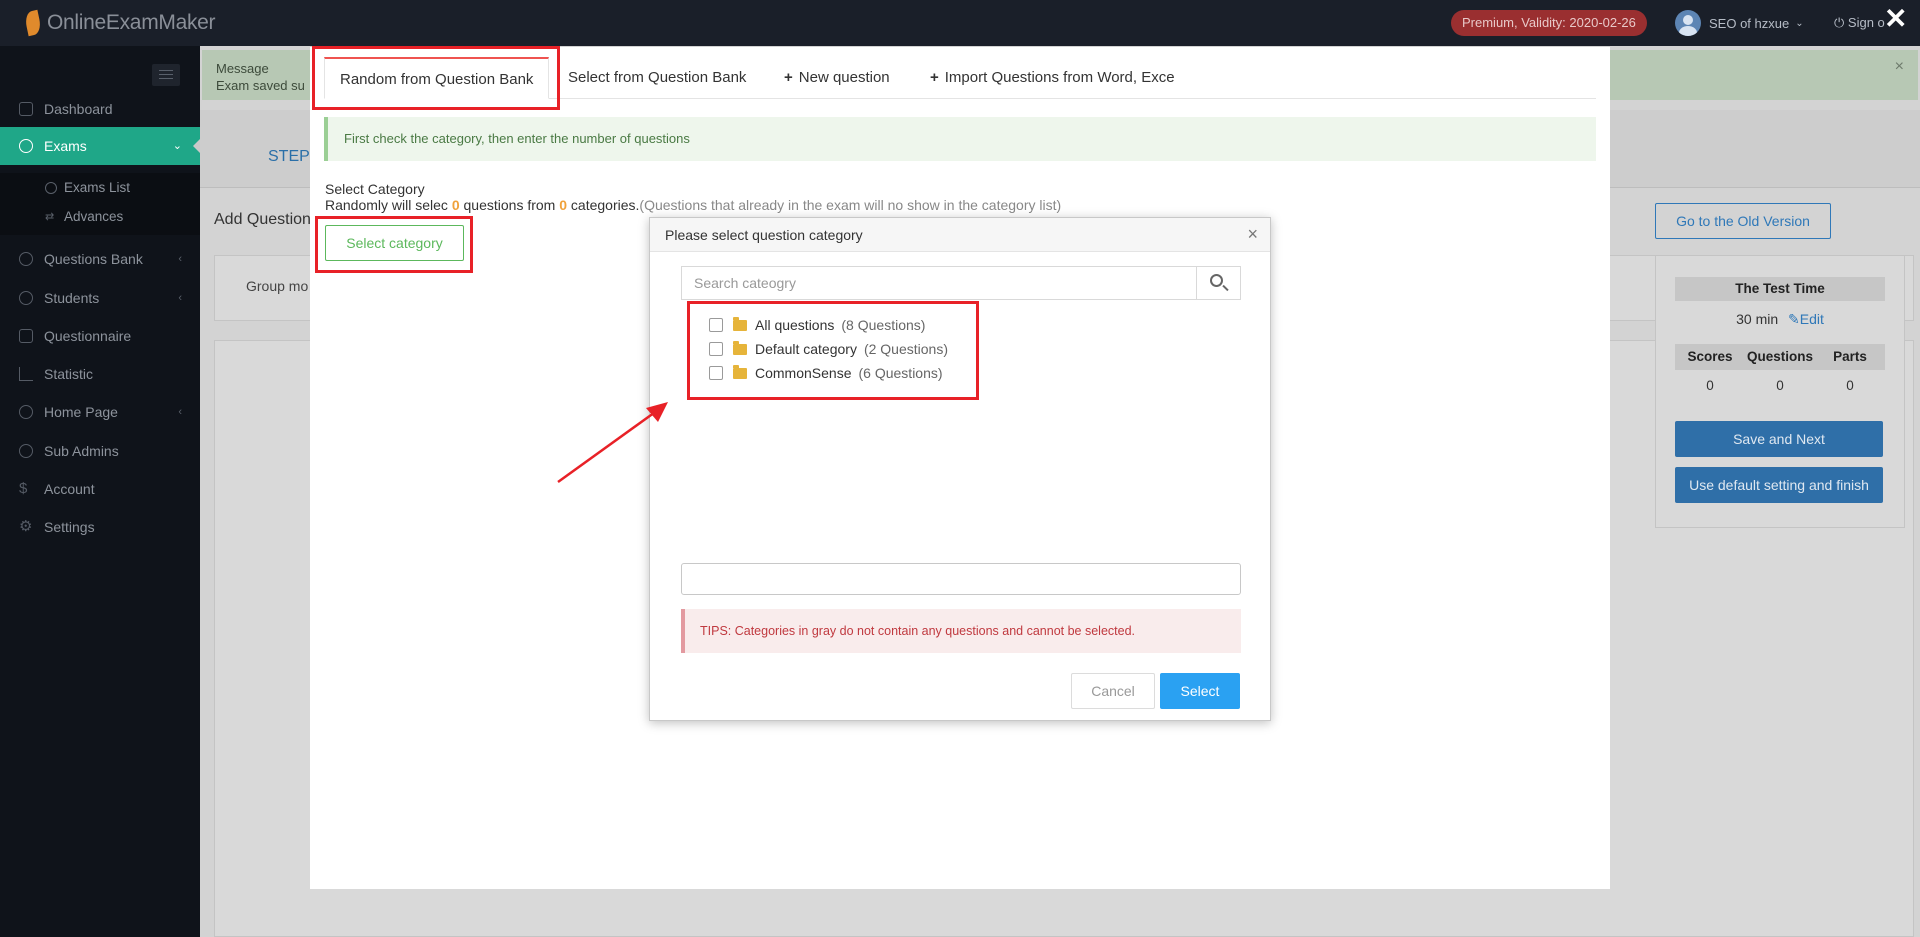 The image size is (1920, 937). I want to click on edit-label: Edit, so click(1811, 319).